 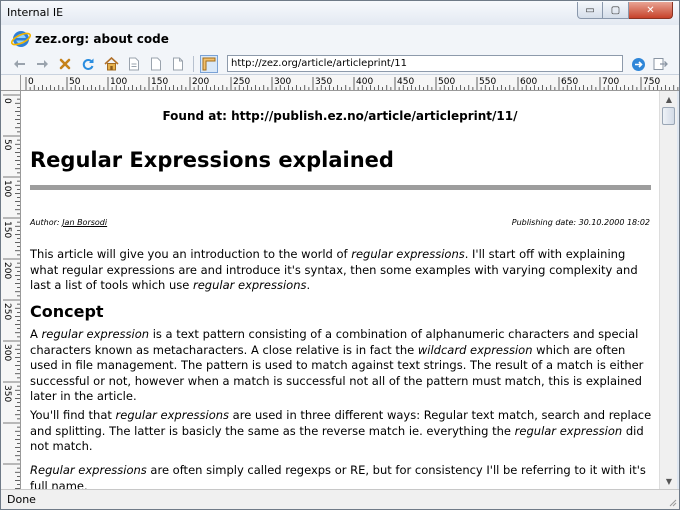 I want to click on ruler-toggle-button, so click(x=209, y=64).